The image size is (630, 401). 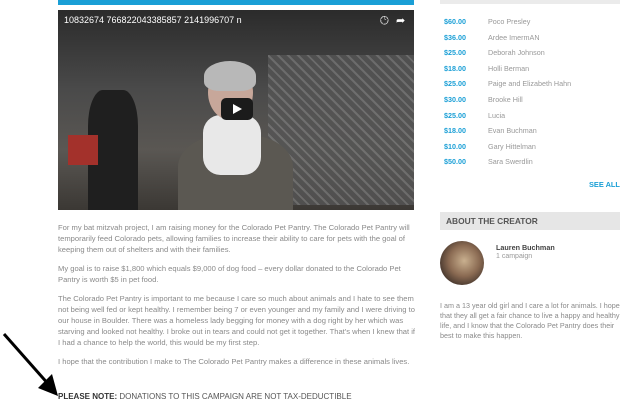 I want to click on donor-amount: $36.00, so click(x=455, y=37).